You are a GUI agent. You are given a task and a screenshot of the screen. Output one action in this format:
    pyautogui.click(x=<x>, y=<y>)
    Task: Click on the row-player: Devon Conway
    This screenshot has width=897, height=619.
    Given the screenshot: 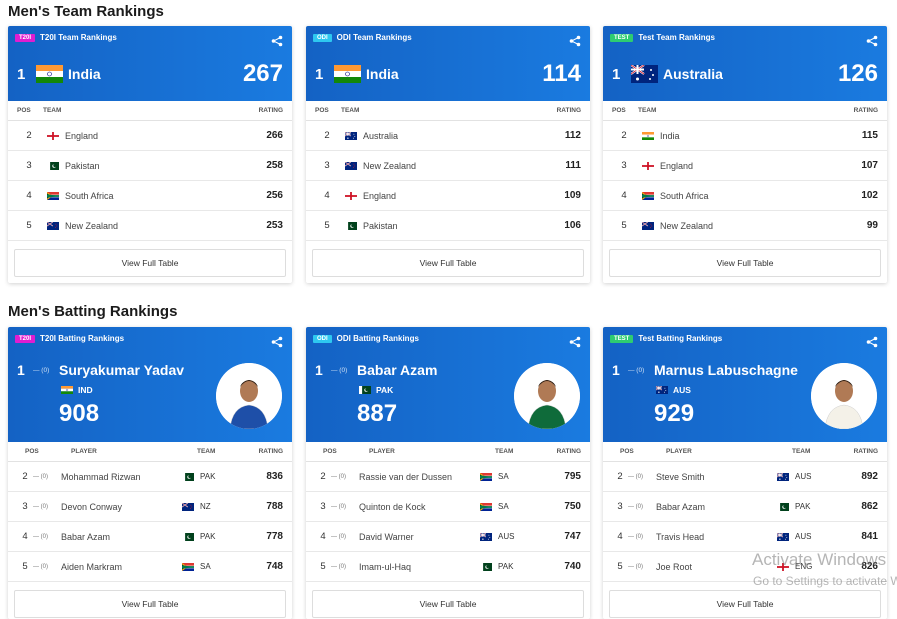 What is the action you would take?
    pyautogui.click(x=121, y=507)
    